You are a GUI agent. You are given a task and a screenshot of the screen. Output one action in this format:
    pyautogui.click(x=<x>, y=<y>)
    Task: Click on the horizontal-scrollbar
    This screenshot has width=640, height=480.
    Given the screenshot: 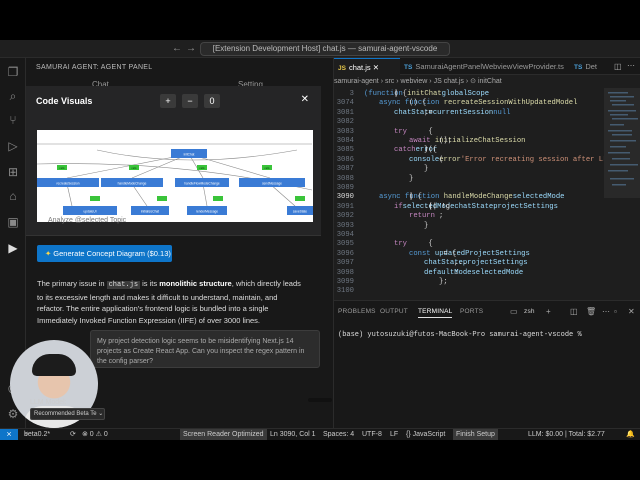 What is the action you would take?
    pyautogui.click(x=320, y=400)
    